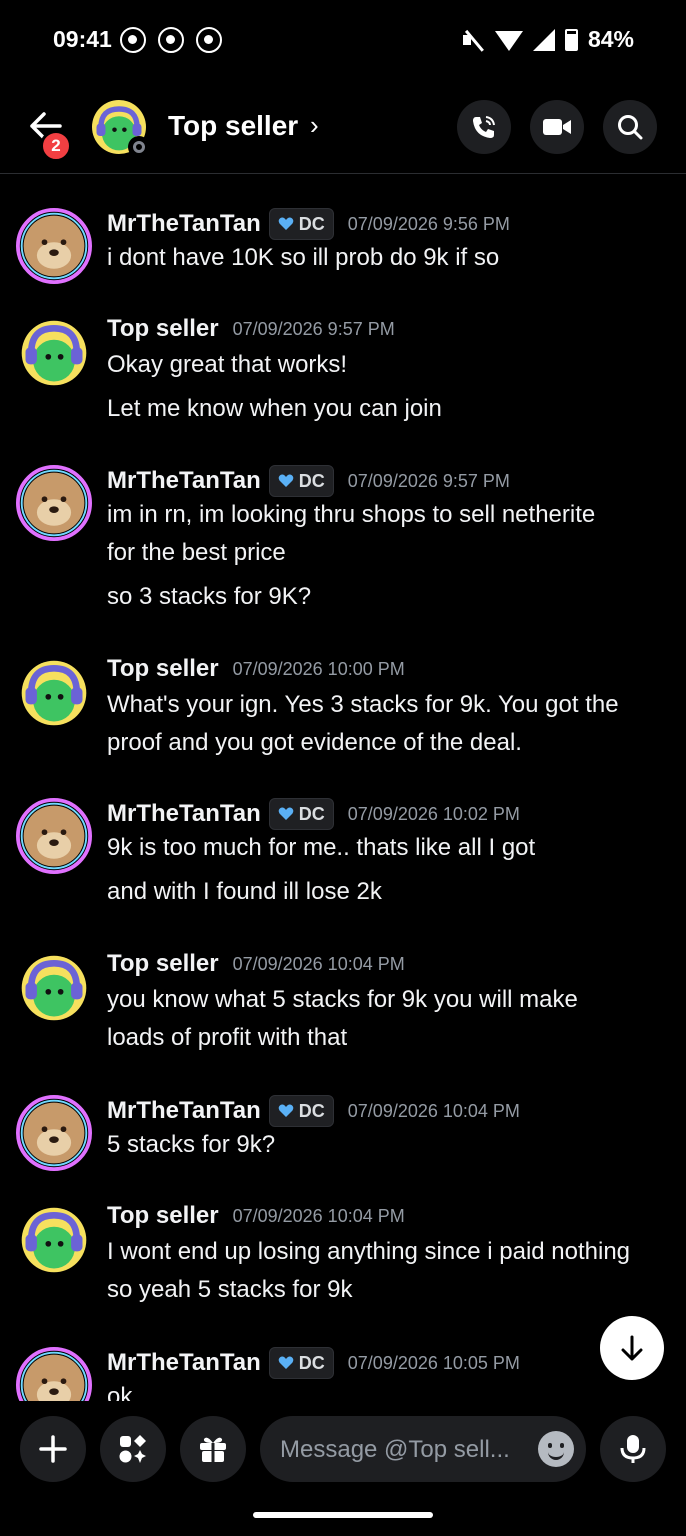  Describe the element at coordinates (56, 146) in the screenshot. I see `unread-badge: 2` at that location.